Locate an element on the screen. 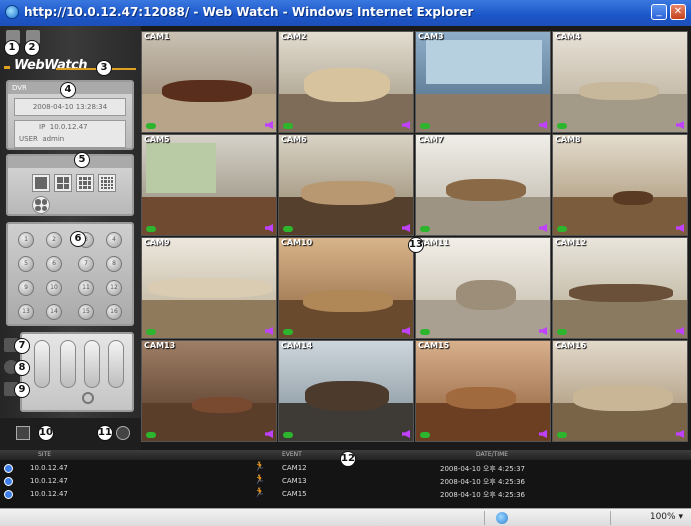 The height and width of the screenshot is (526, 691). camera-label: CAM13 is located at coordinates (160, 345).